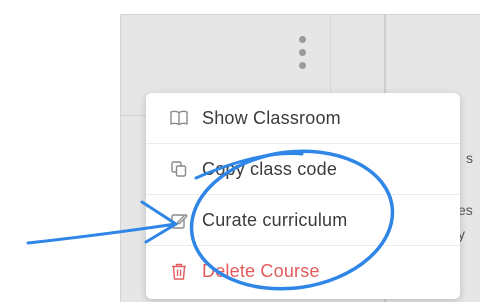 The height and width of the screenshot is (302, 480). I want to click on menu-item-delete-course: Delete Course, so click(303, 271).